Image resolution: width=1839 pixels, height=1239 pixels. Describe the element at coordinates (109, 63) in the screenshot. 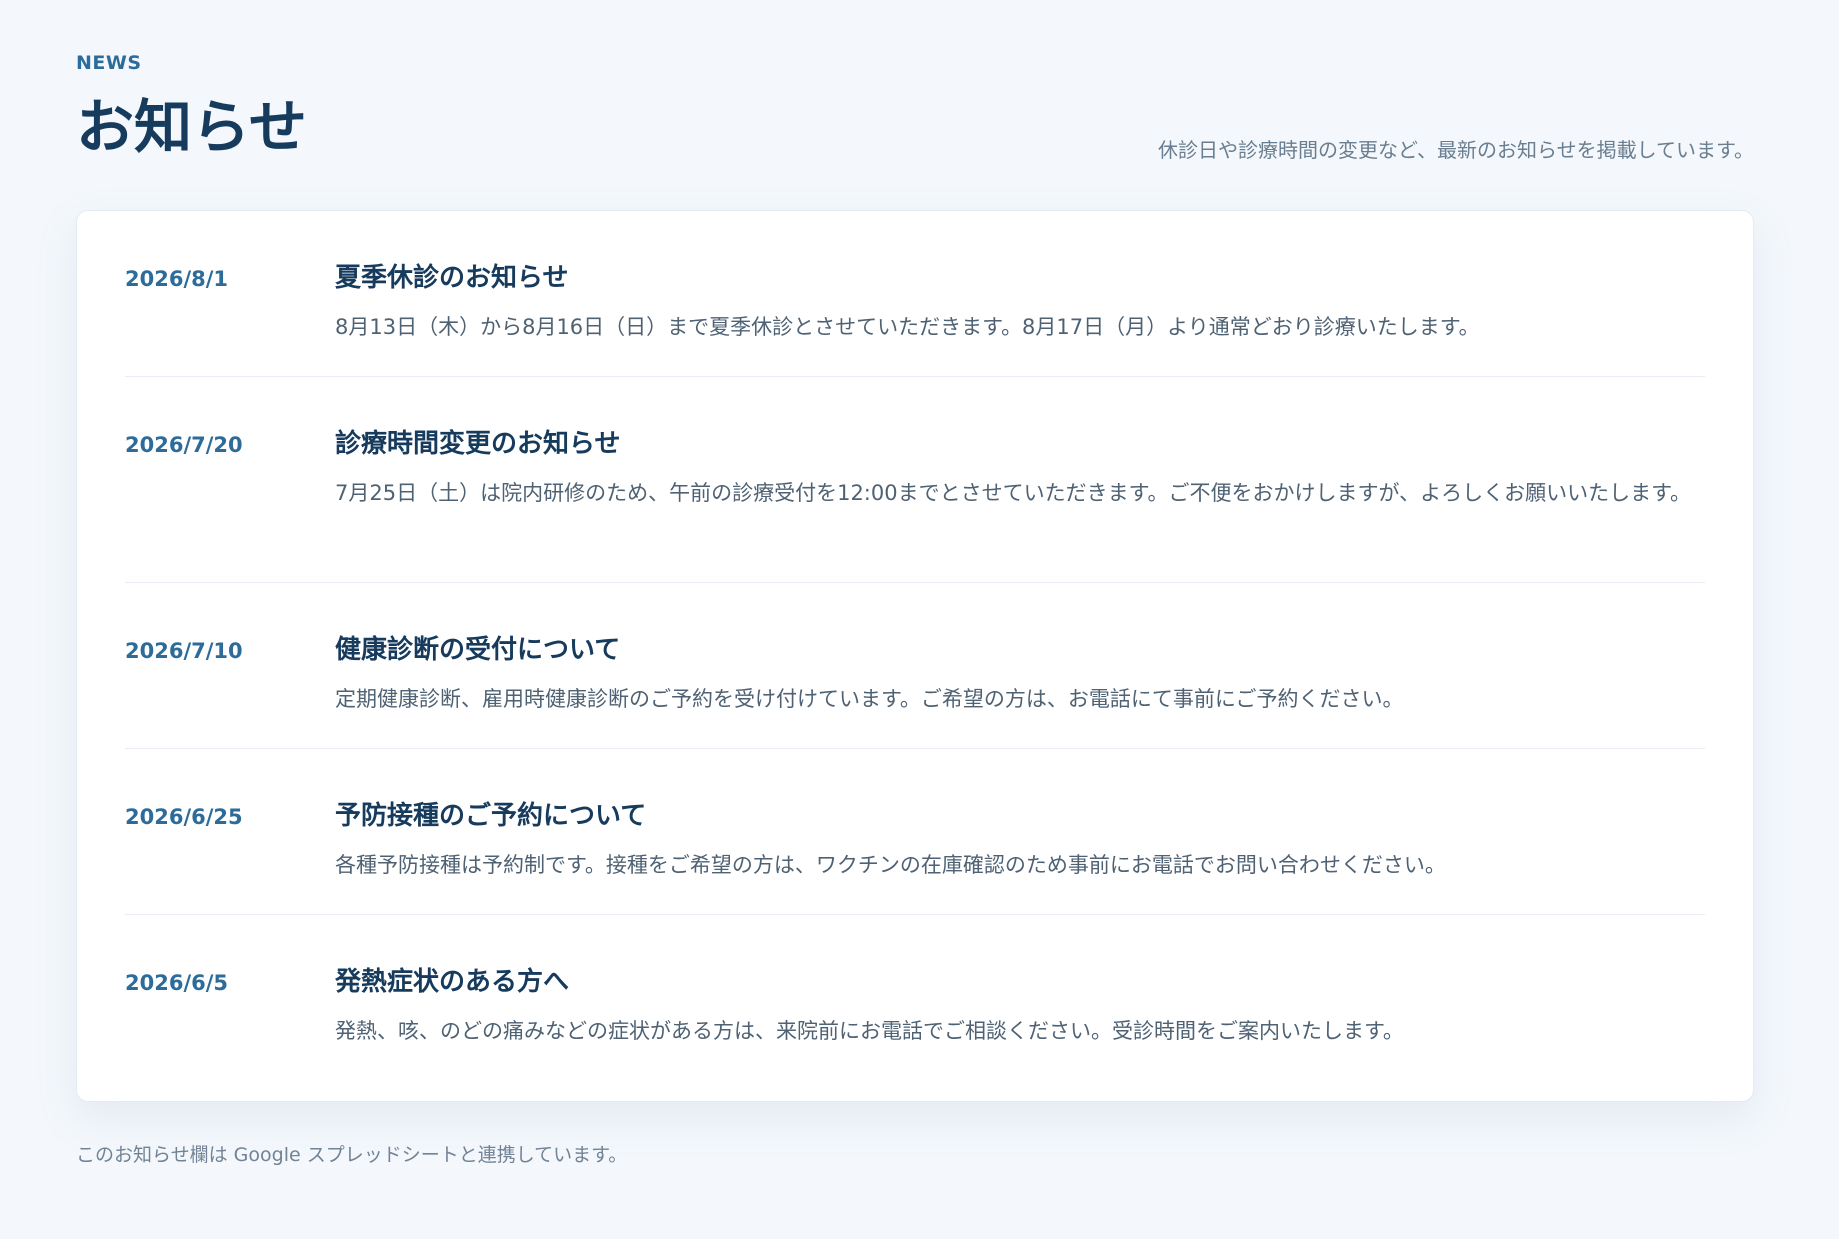

I see `section-eyebrow: NEWS` at that location.